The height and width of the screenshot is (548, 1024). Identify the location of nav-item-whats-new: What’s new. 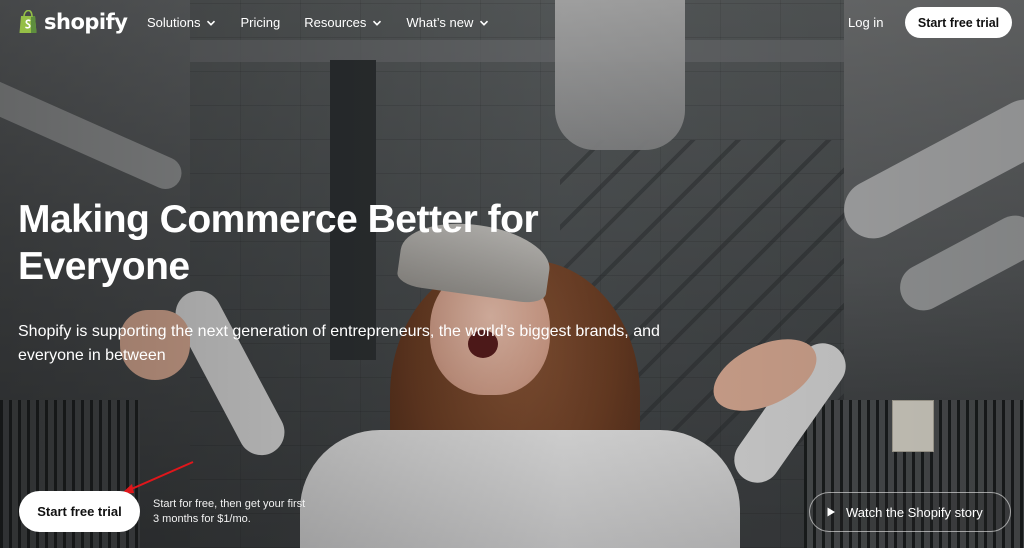
(447, 22).